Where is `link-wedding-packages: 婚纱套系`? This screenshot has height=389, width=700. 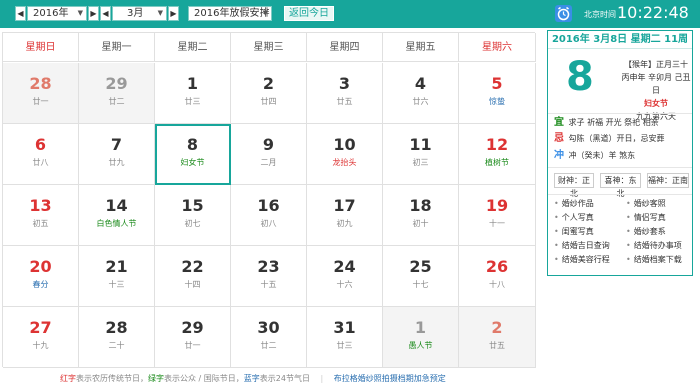
link-wedding-packages: 婚纱套系 is located at coordinates (661, 232).